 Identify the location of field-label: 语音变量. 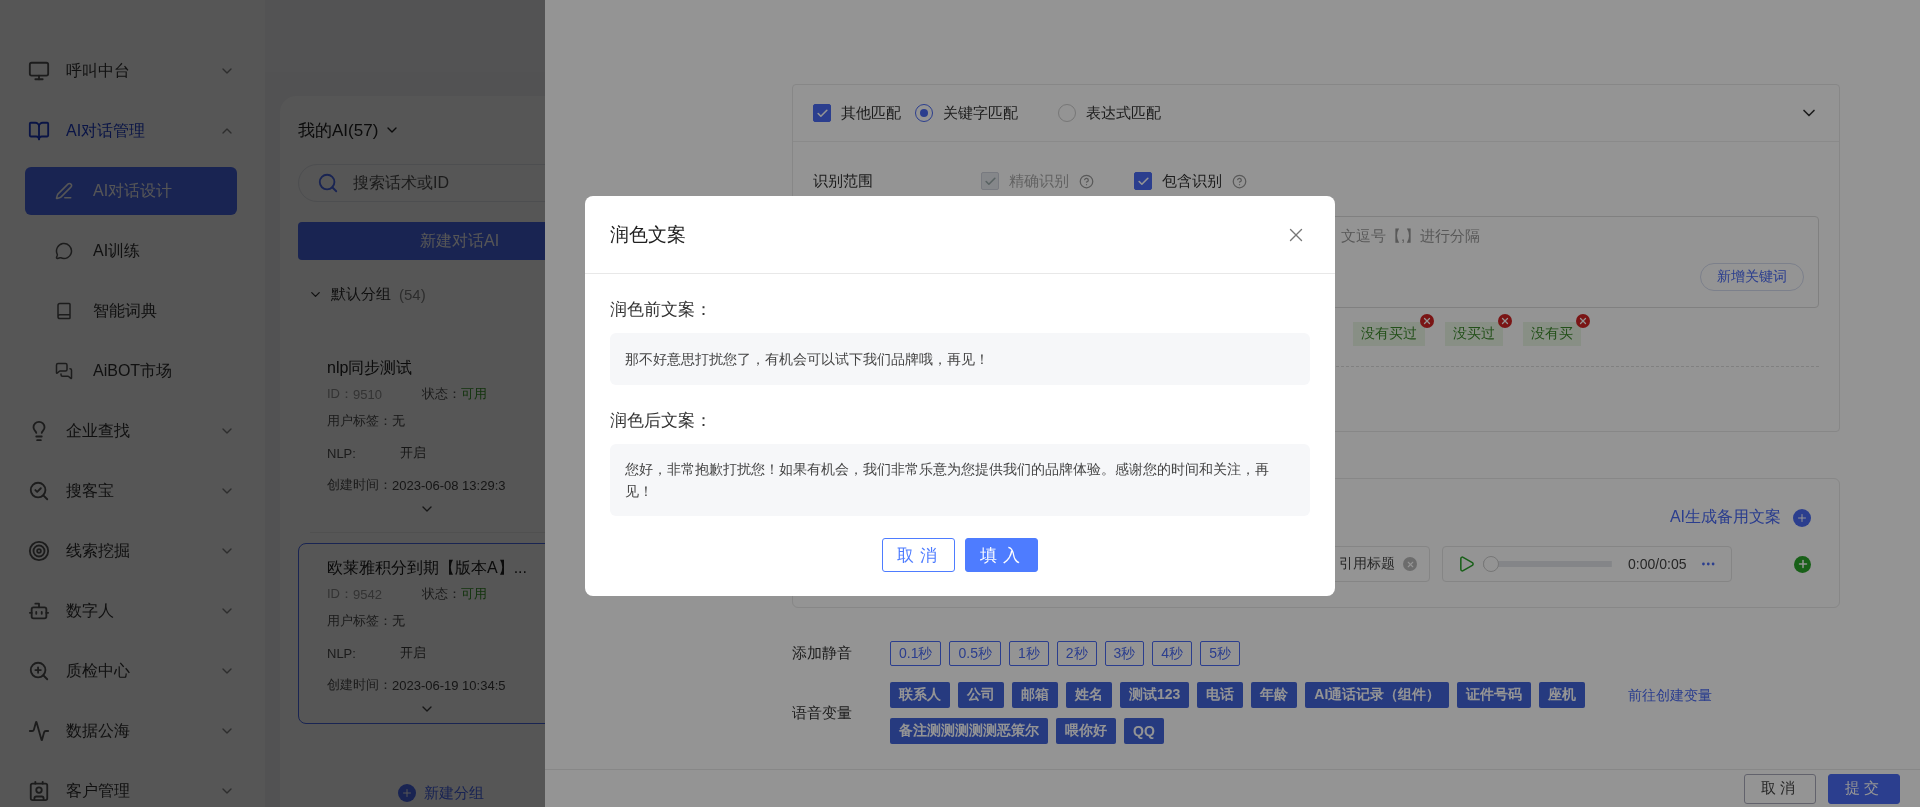
(822, 713).